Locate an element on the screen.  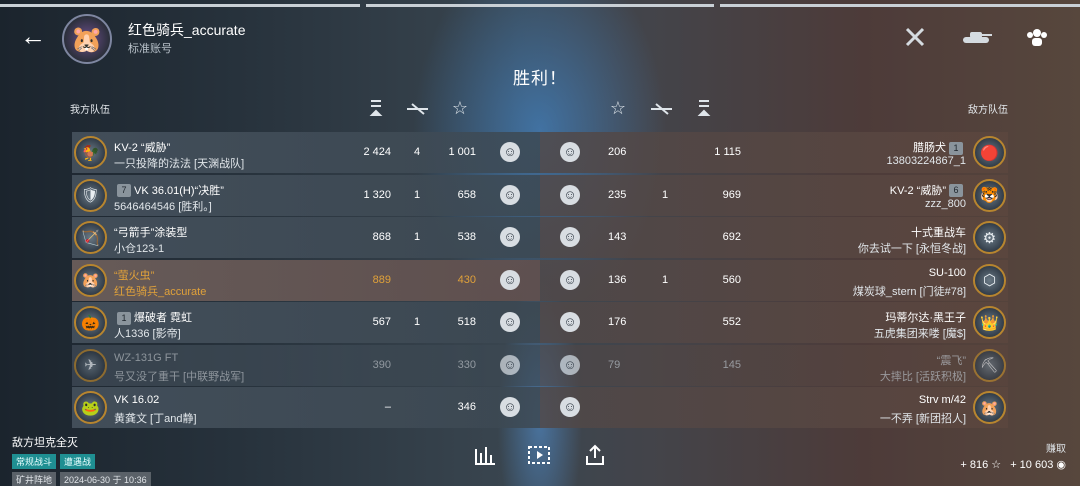
ally-tank-name: KV-2 “威胁” is located at coordinates (142, 148).